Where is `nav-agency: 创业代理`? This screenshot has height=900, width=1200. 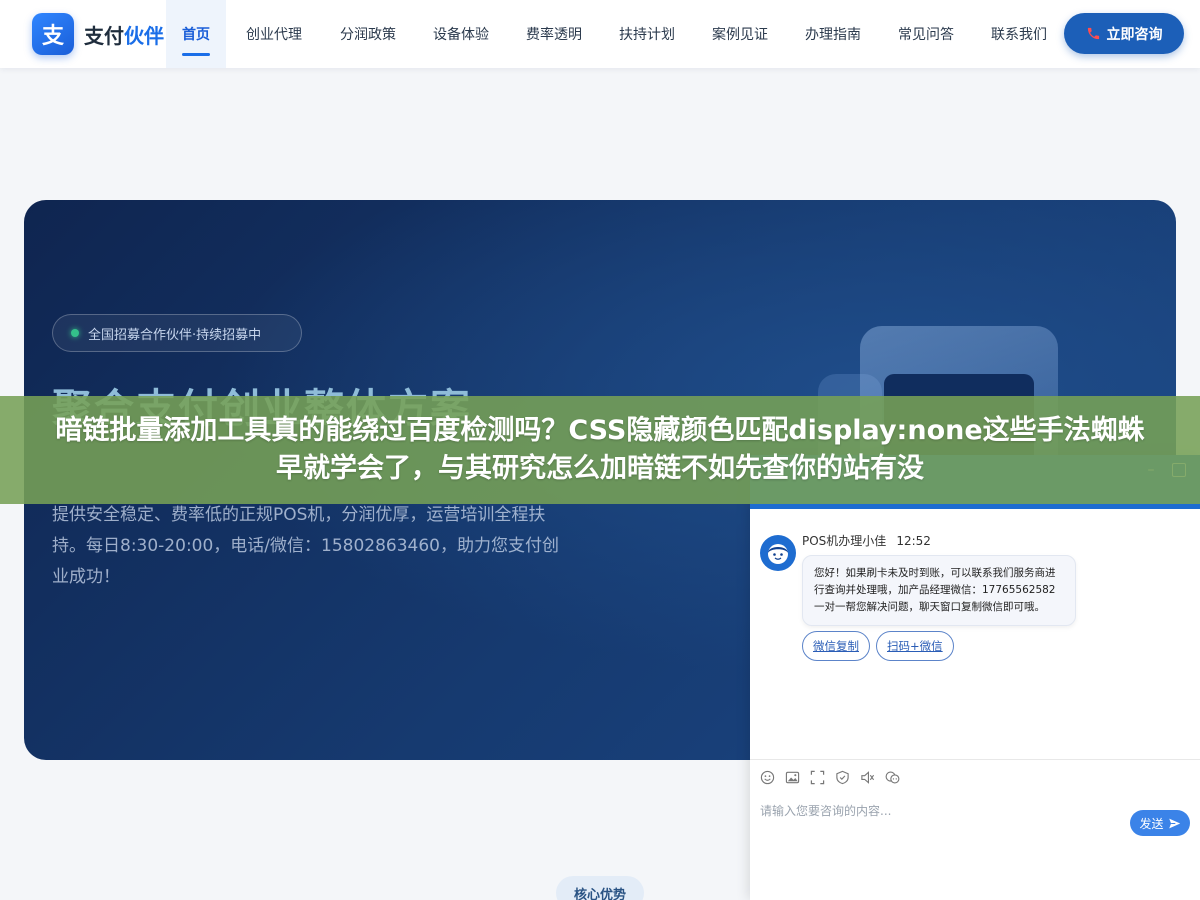
nav-agency: 创业代理 is located at coordinates (274, 34).